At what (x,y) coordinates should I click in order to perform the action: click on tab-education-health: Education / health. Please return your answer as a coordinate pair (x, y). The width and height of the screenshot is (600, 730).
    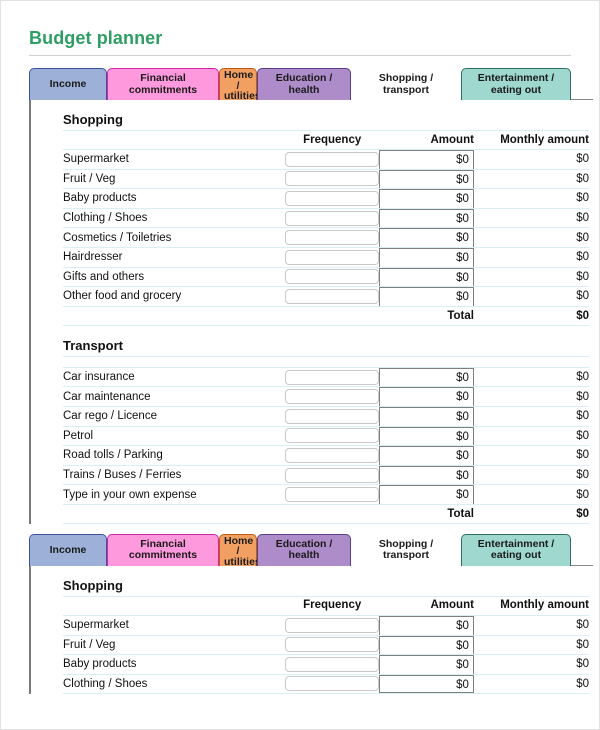
    Looking at the image, I should click on (304, 84).